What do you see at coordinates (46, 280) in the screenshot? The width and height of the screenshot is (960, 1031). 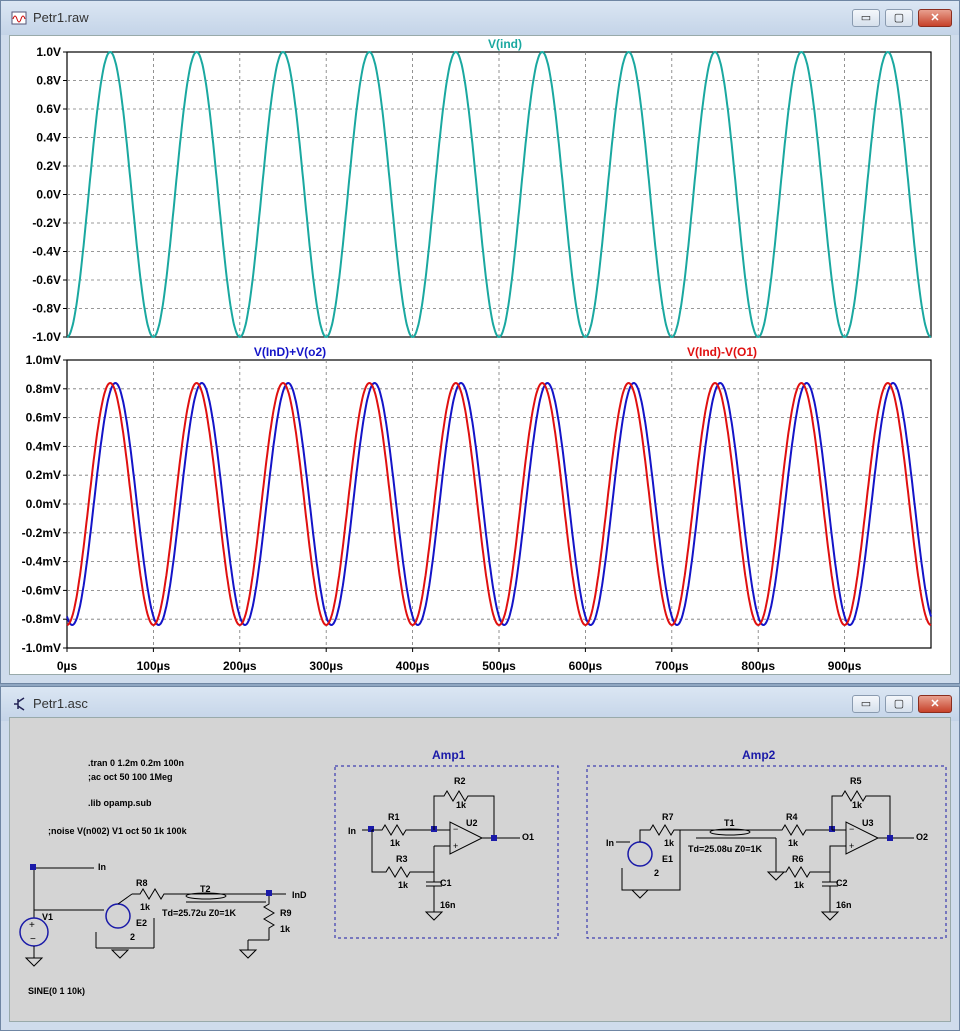 I see `y-tick-label: -0.6V` at bounding box center [46, 280].